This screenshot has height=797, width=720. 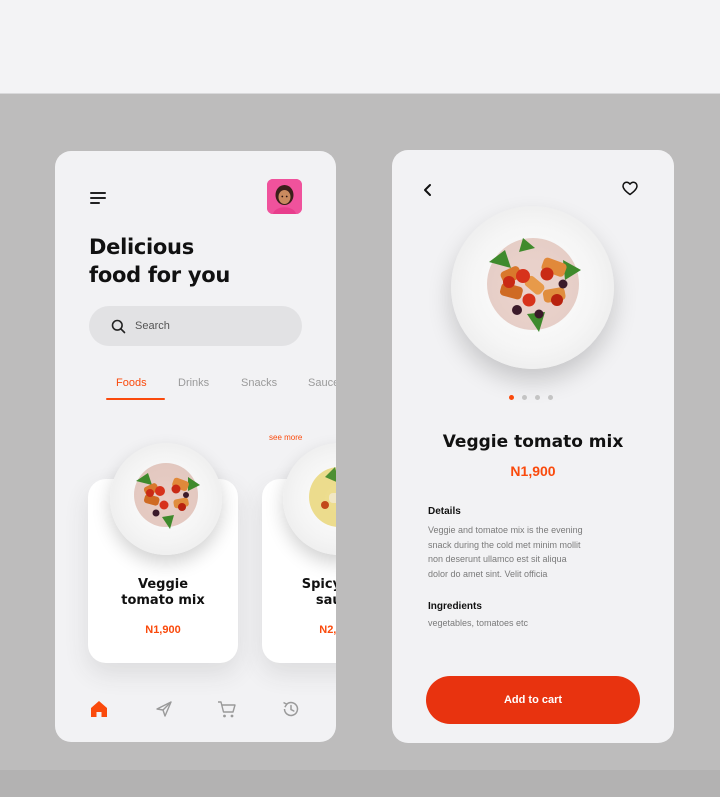 What do you see at coordinates (488, 573) in the screenshot?
I see `details-line: dolor do amet sint. Velit officia` at bounding box center [488, 573].